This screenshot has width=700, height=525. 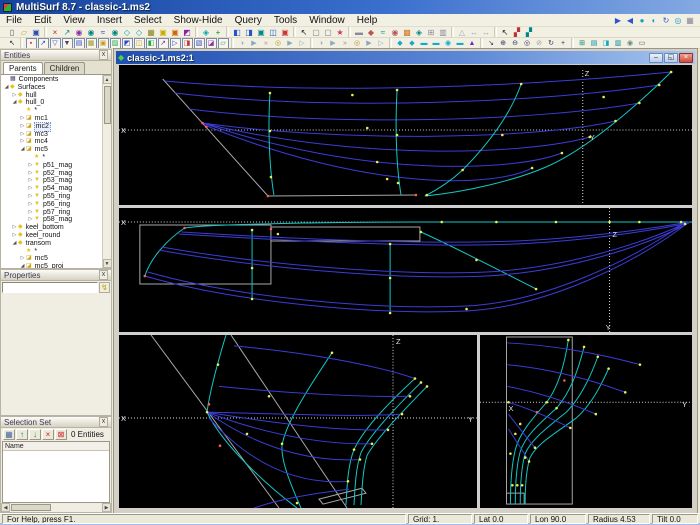 What do you see at coordinates (407, 32) in the screenshot?
I see `hatch-icon: ▩` at bounding box center [407, 32].